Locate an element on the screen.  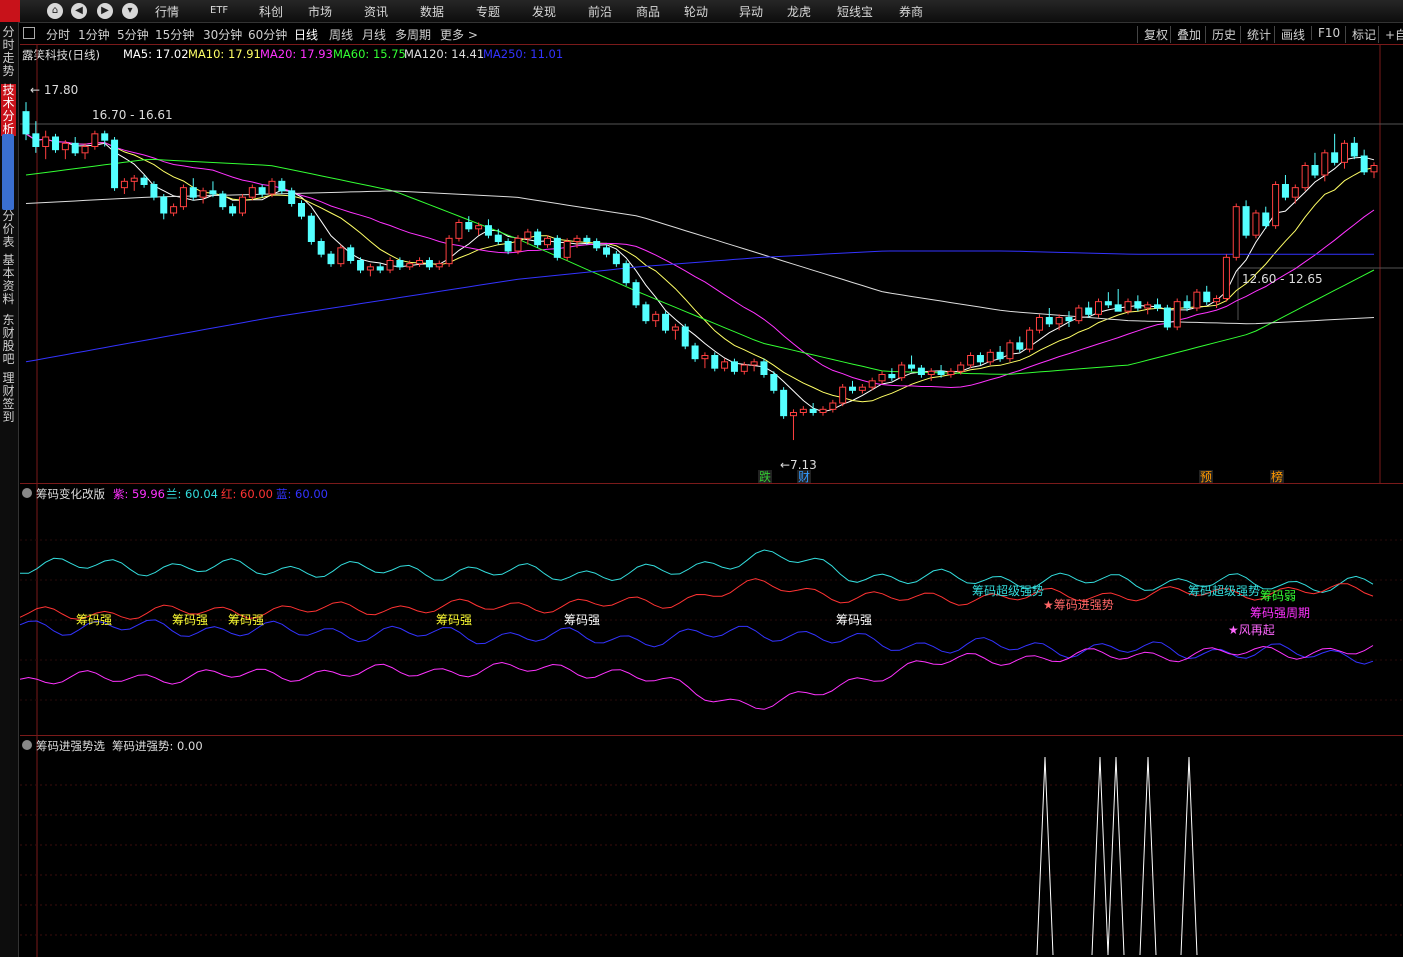
menu-item: 专题 is located at coordinates (488, 11).